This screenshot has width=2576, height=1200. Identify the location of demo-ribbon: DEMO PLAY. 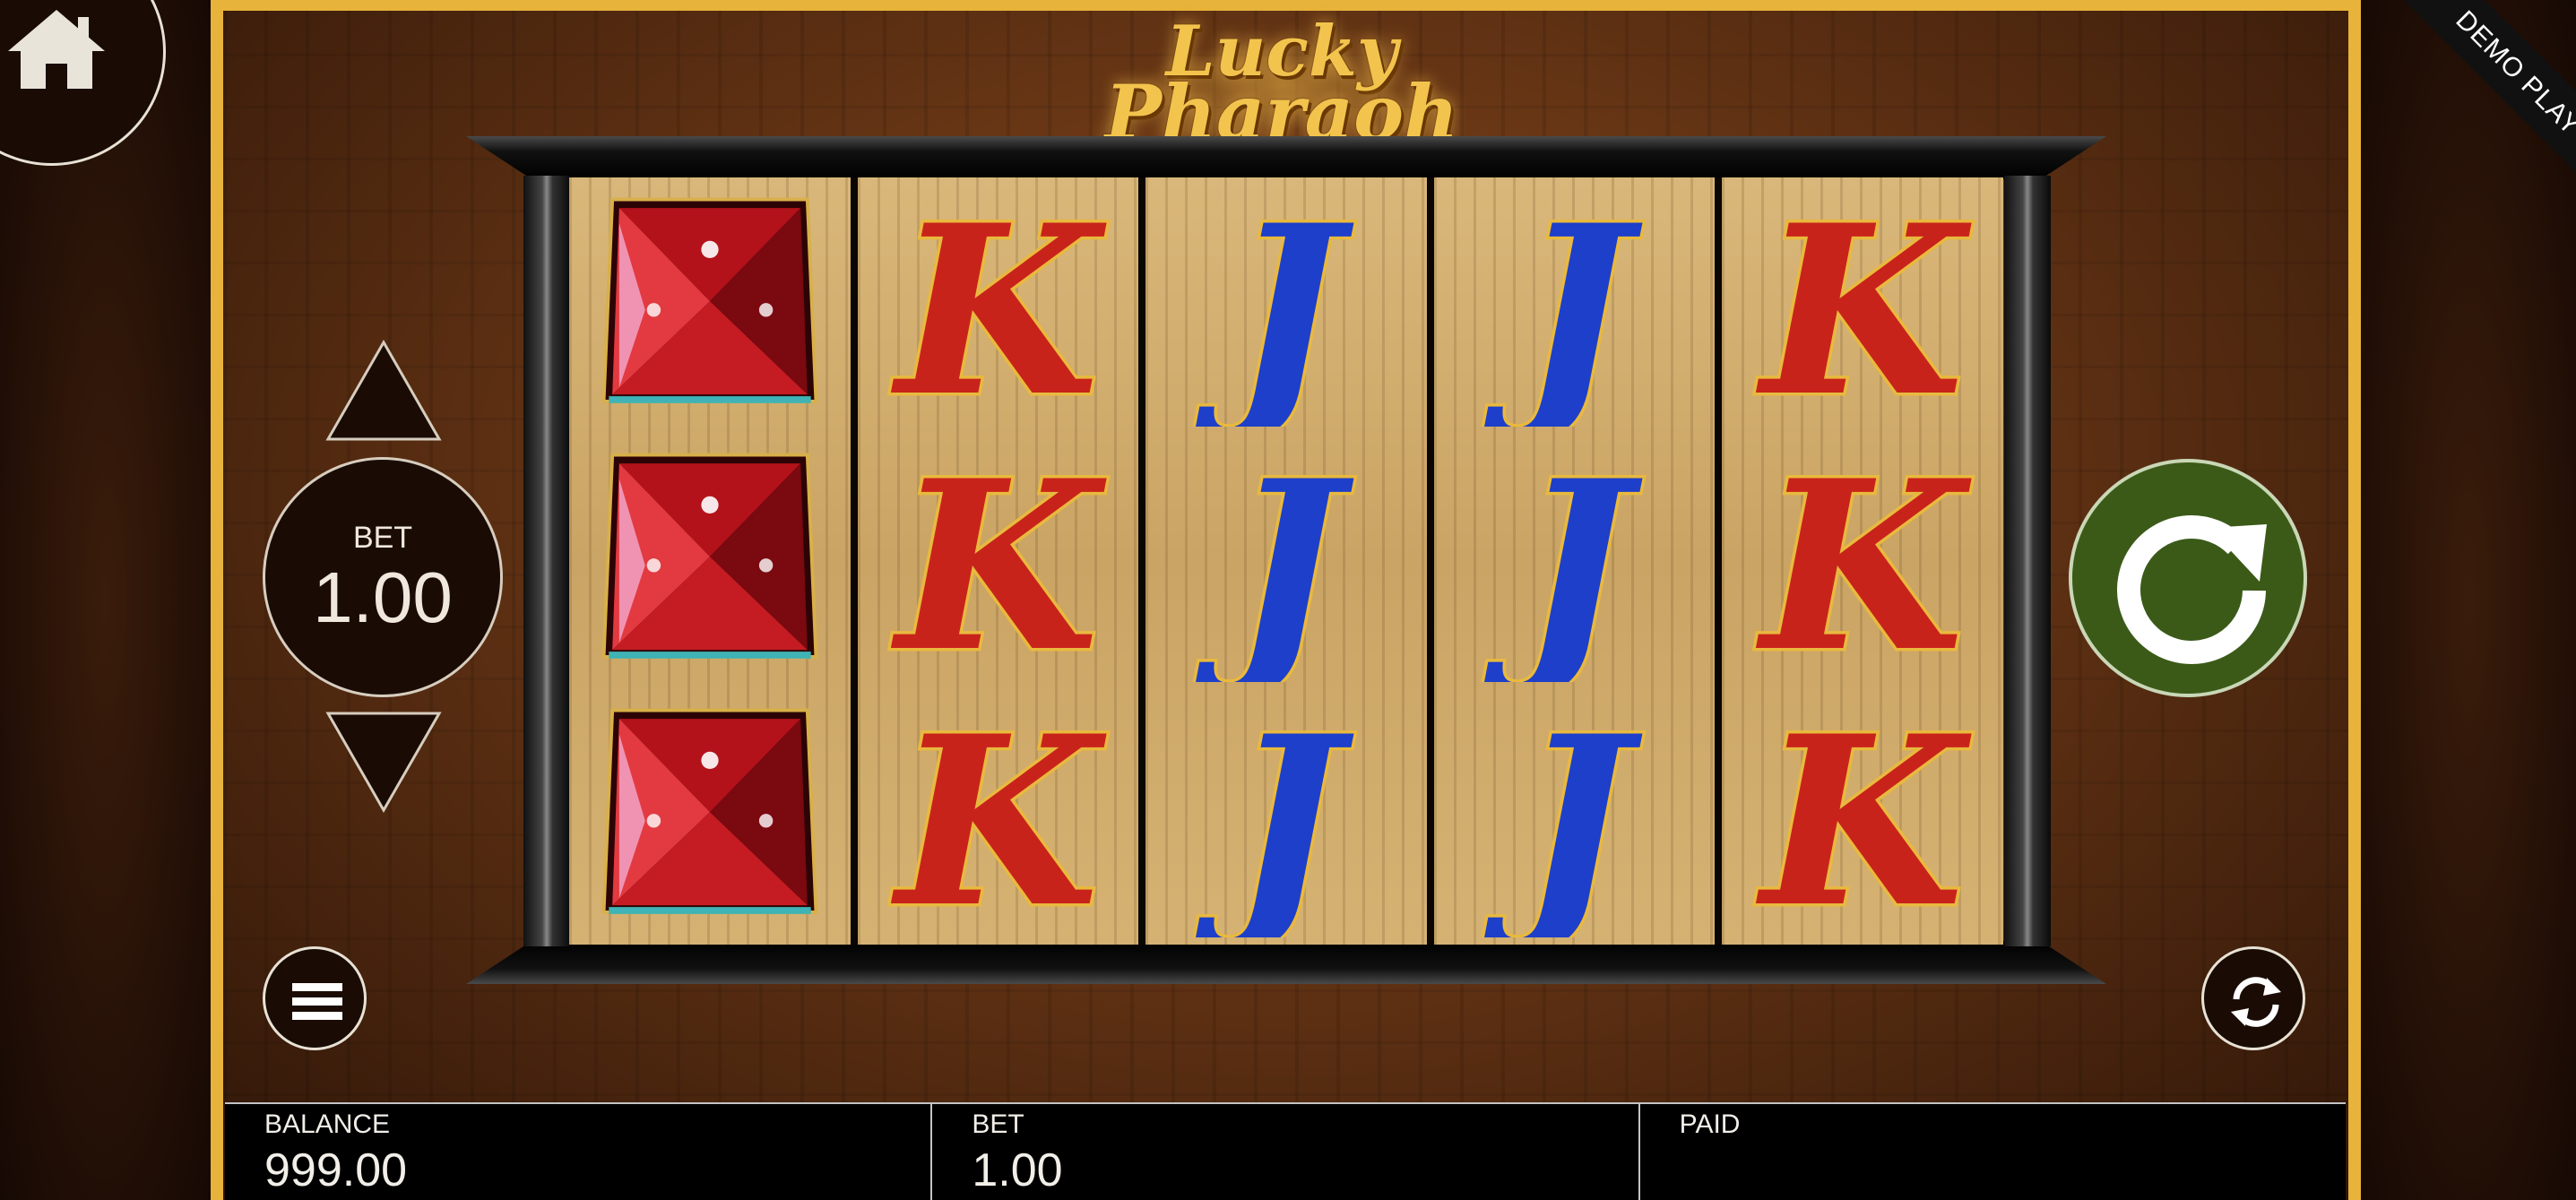
(2468, 107).